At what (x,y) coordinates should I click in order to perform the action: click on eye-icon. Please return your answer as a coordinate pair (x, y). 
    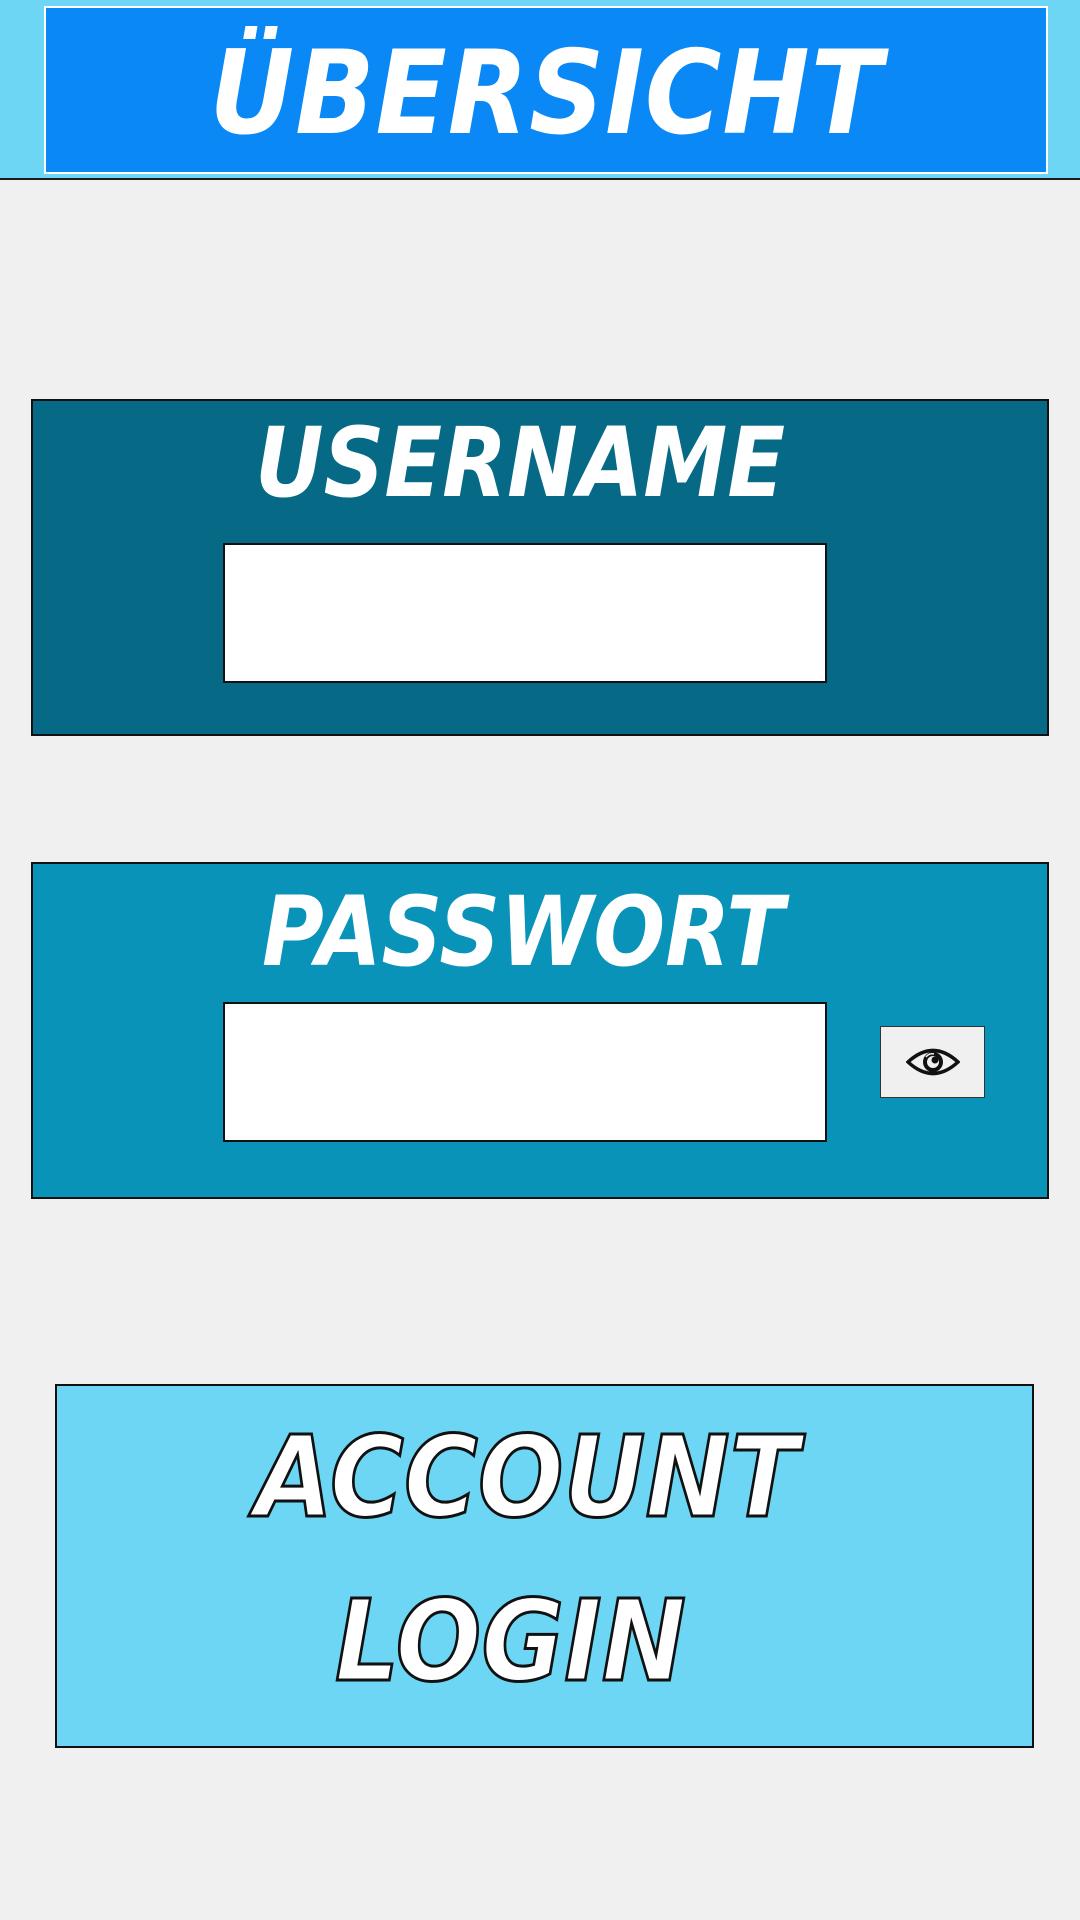
    Looking at the image, I should click on (932, 1062).